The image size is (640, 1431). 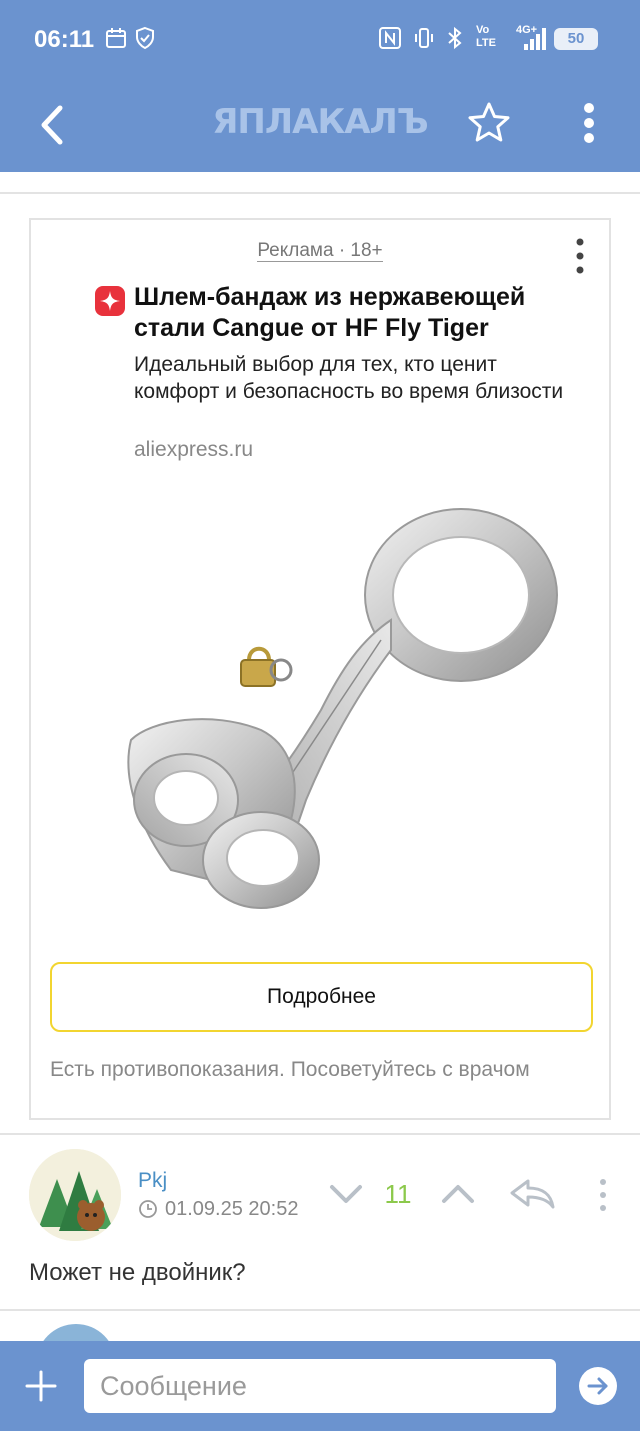 What do you see at coordinates (193, 450) in the screenshot?
I see `ad-domain: aliexpress.ru` at bounding box center [193, 450].